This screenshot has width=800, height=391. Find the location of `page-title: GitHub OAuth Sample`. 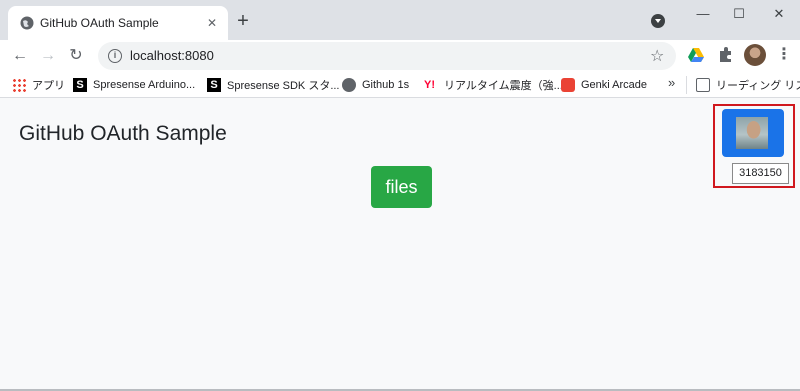

page-title: GitHub OAuth Sample is located at coordinates (123, 133).